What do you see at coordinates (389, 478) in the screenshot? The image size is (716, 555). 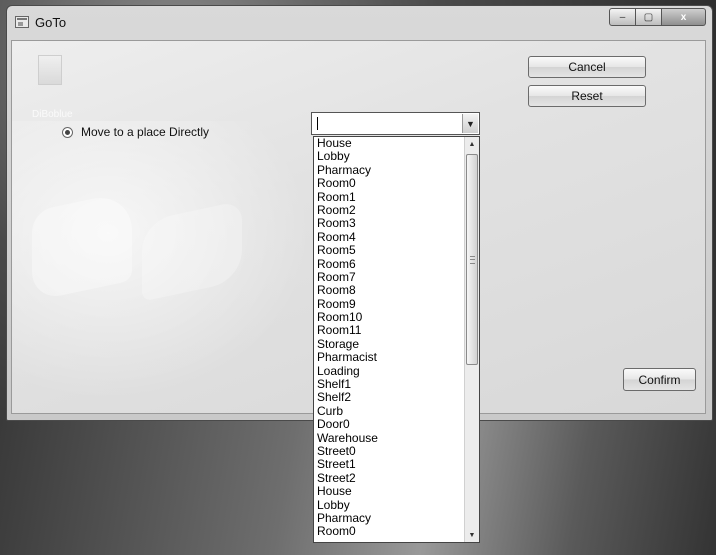 I see `dropdown-option: Street2` at bounding box center [389, 478].